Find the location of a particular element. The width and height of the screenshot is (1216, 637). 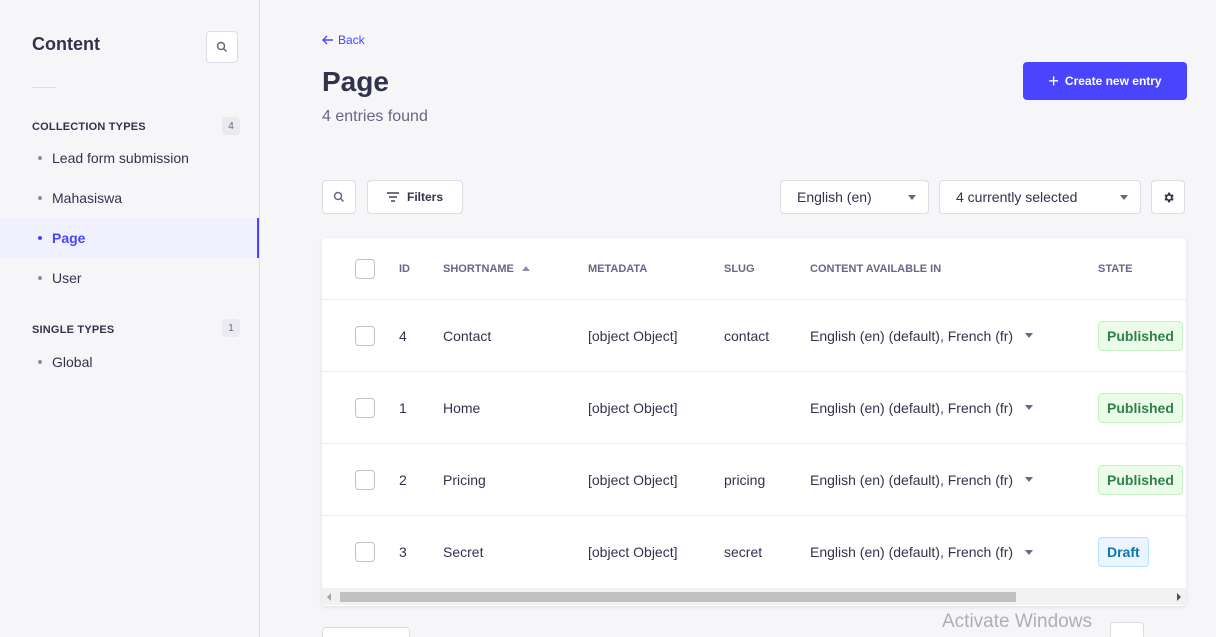

sidebar-item-lead-form-submission: Lead form submission is located at coordinates (129, 158).